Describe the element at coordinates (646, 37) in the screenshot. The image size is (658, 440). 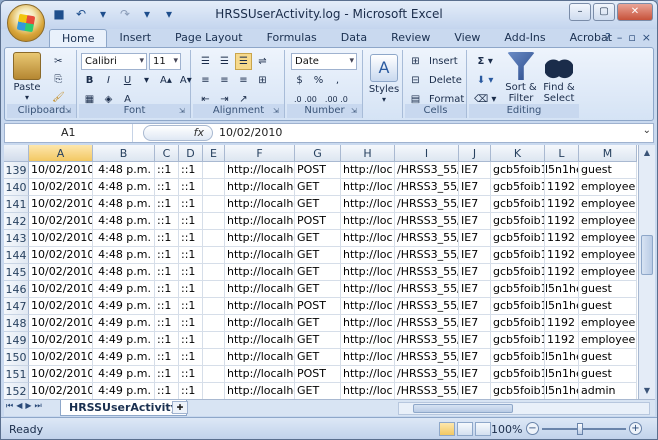
I see `ribbon-close-icon: ×` at that location.